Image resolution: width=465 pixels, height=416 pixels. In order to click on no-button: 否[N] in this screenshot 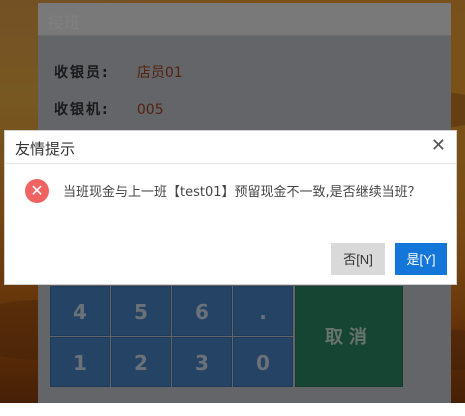, I will do `click(358, 259)`.